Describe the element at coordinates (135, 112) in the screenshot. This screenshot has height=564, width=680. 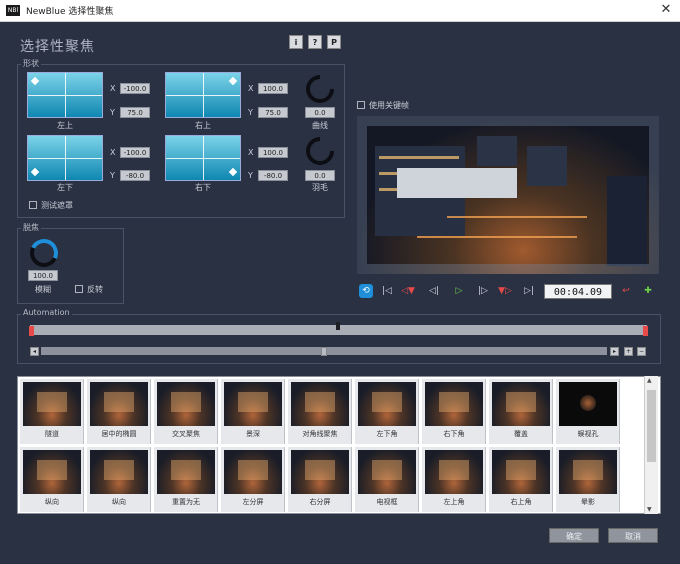
I see `top-left-y-field: 75.0` at that location.